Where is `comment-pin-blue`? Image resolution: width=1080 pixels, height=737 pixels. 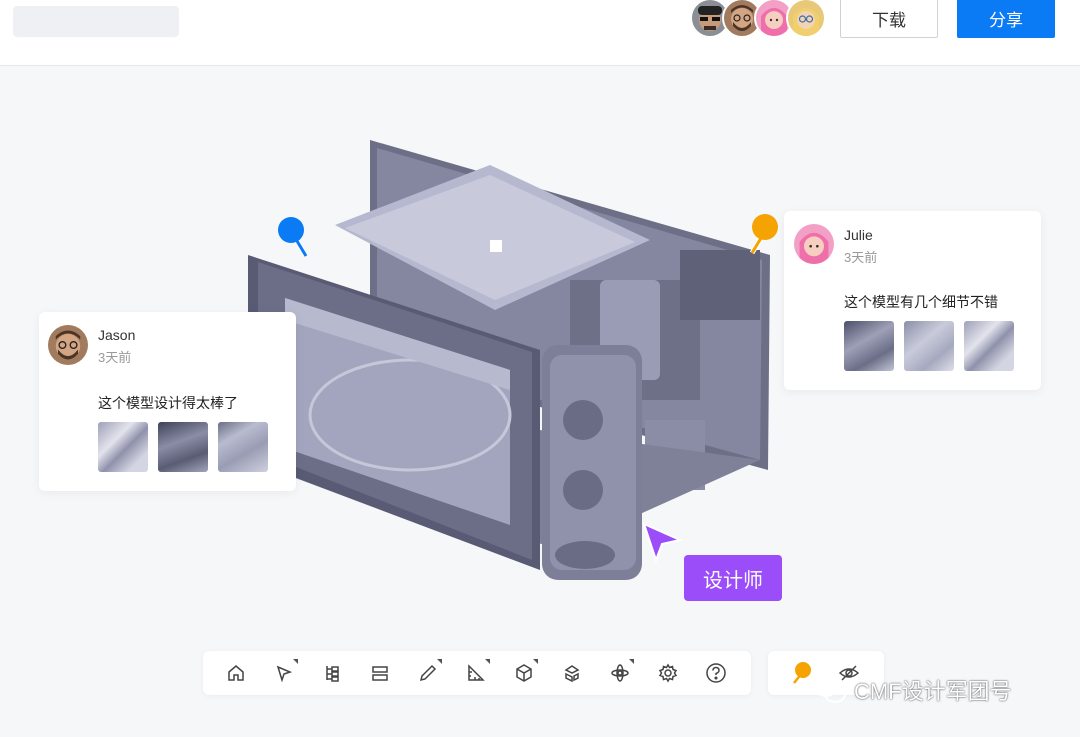
comment-pin-blue is located at coordinates (294, 240).